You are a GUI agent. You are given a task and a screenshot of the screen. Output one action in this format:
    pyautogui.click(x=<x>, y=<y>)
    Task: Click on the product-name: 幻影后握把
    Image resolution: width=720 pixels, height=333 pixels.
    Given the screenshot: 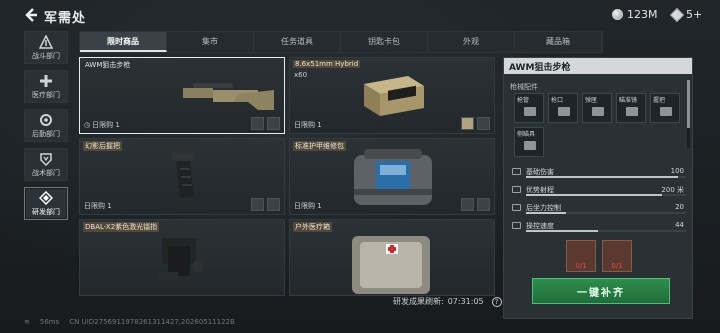 What is the action you would take?
    pyautogui.click(x=102, y=146)
    